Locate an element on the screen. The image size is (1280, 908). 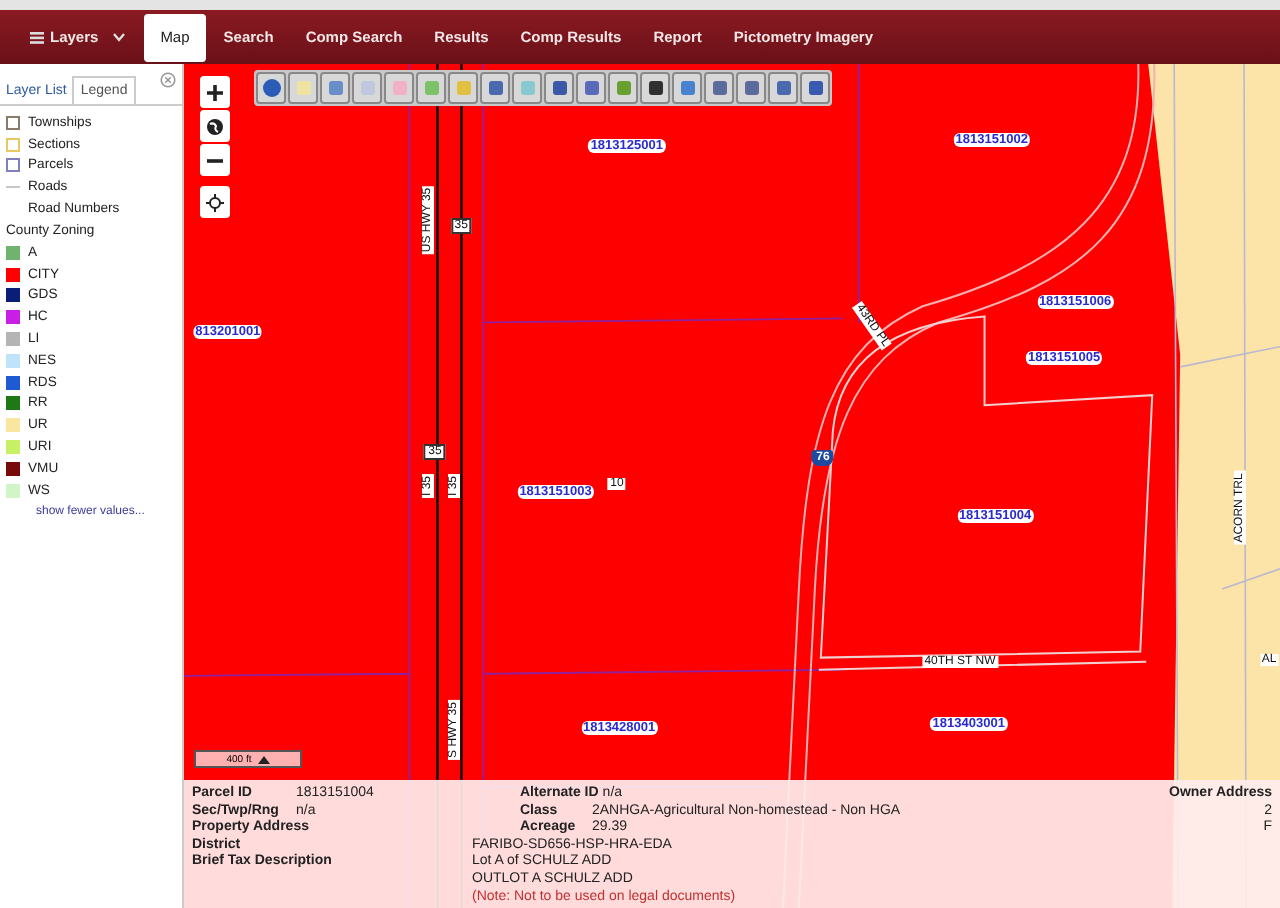
globe-icon is located at coordinates (215, 126).